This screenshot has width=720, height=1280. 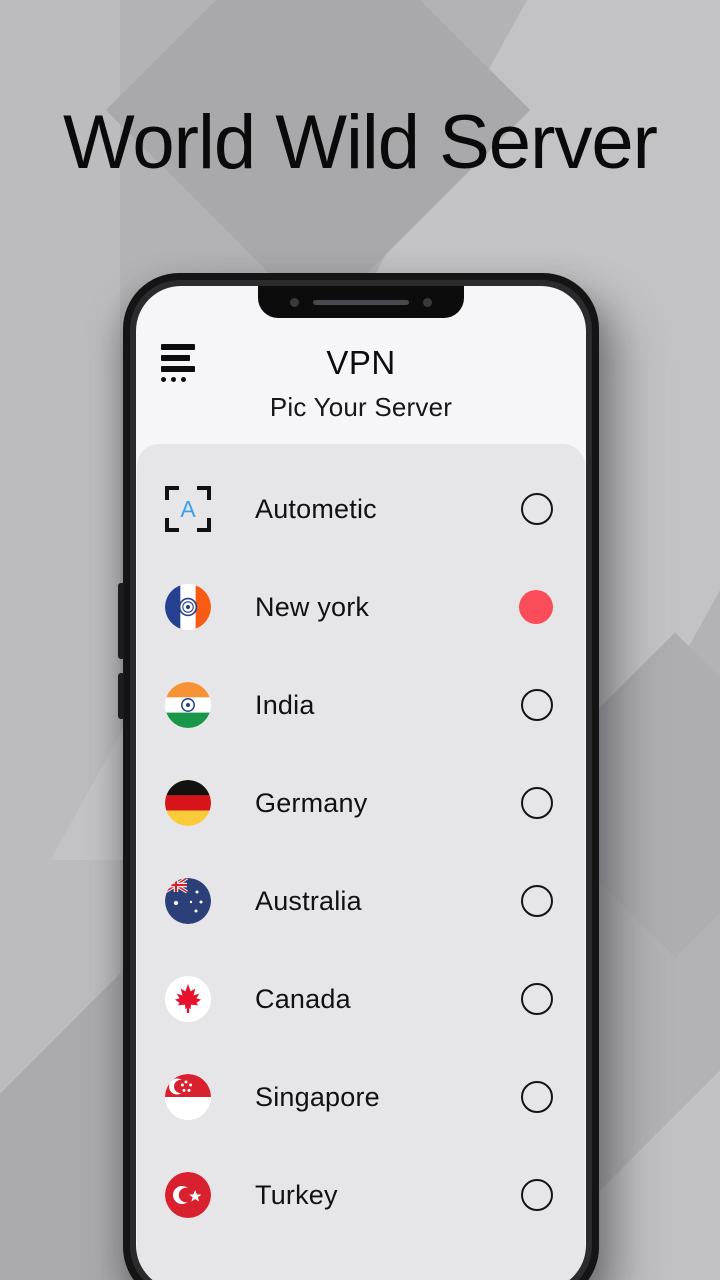 What do you see at coordinates (294, 302) in the screenshot?
I see `camera-sensor-icon` at bounding box center [294, 302].